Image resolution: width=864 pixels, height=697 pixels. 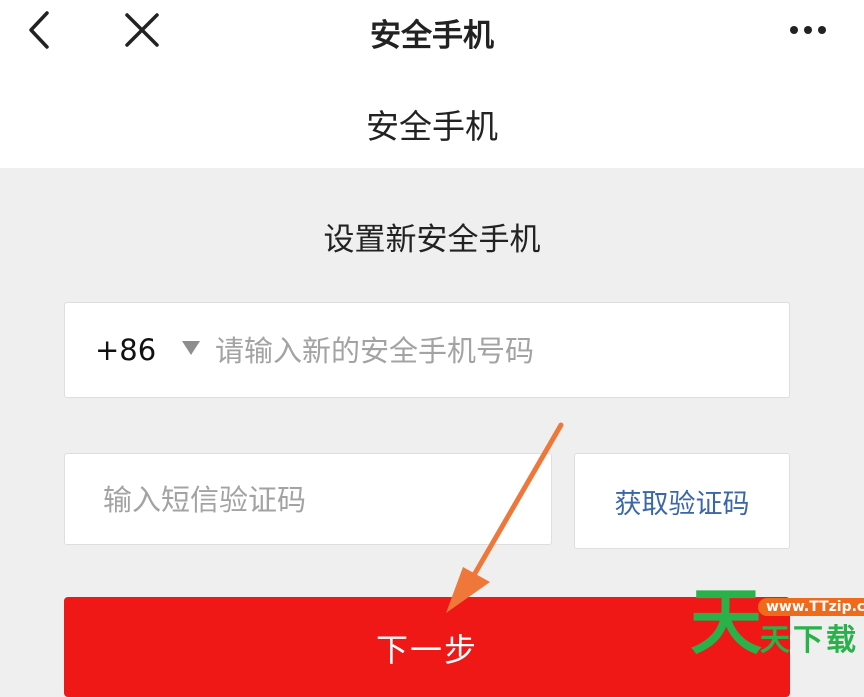 What do you see at coordinates (809, 640) in the screenshot?
I see `watermark-text: 天下载` at bounding box center [809, 640].